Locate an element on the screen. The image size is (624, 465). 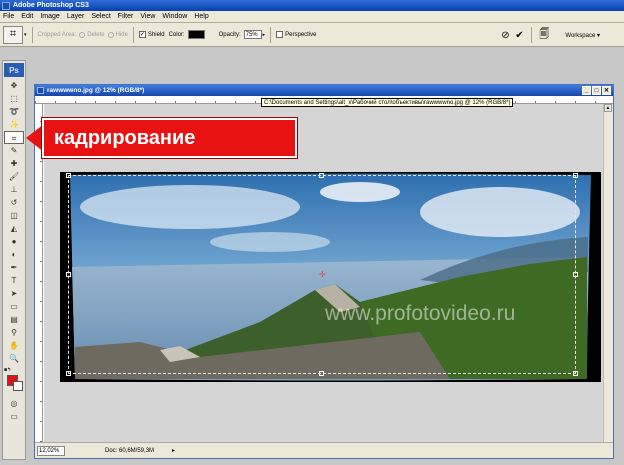
menu-file: File is located at coordinates (8, 16).